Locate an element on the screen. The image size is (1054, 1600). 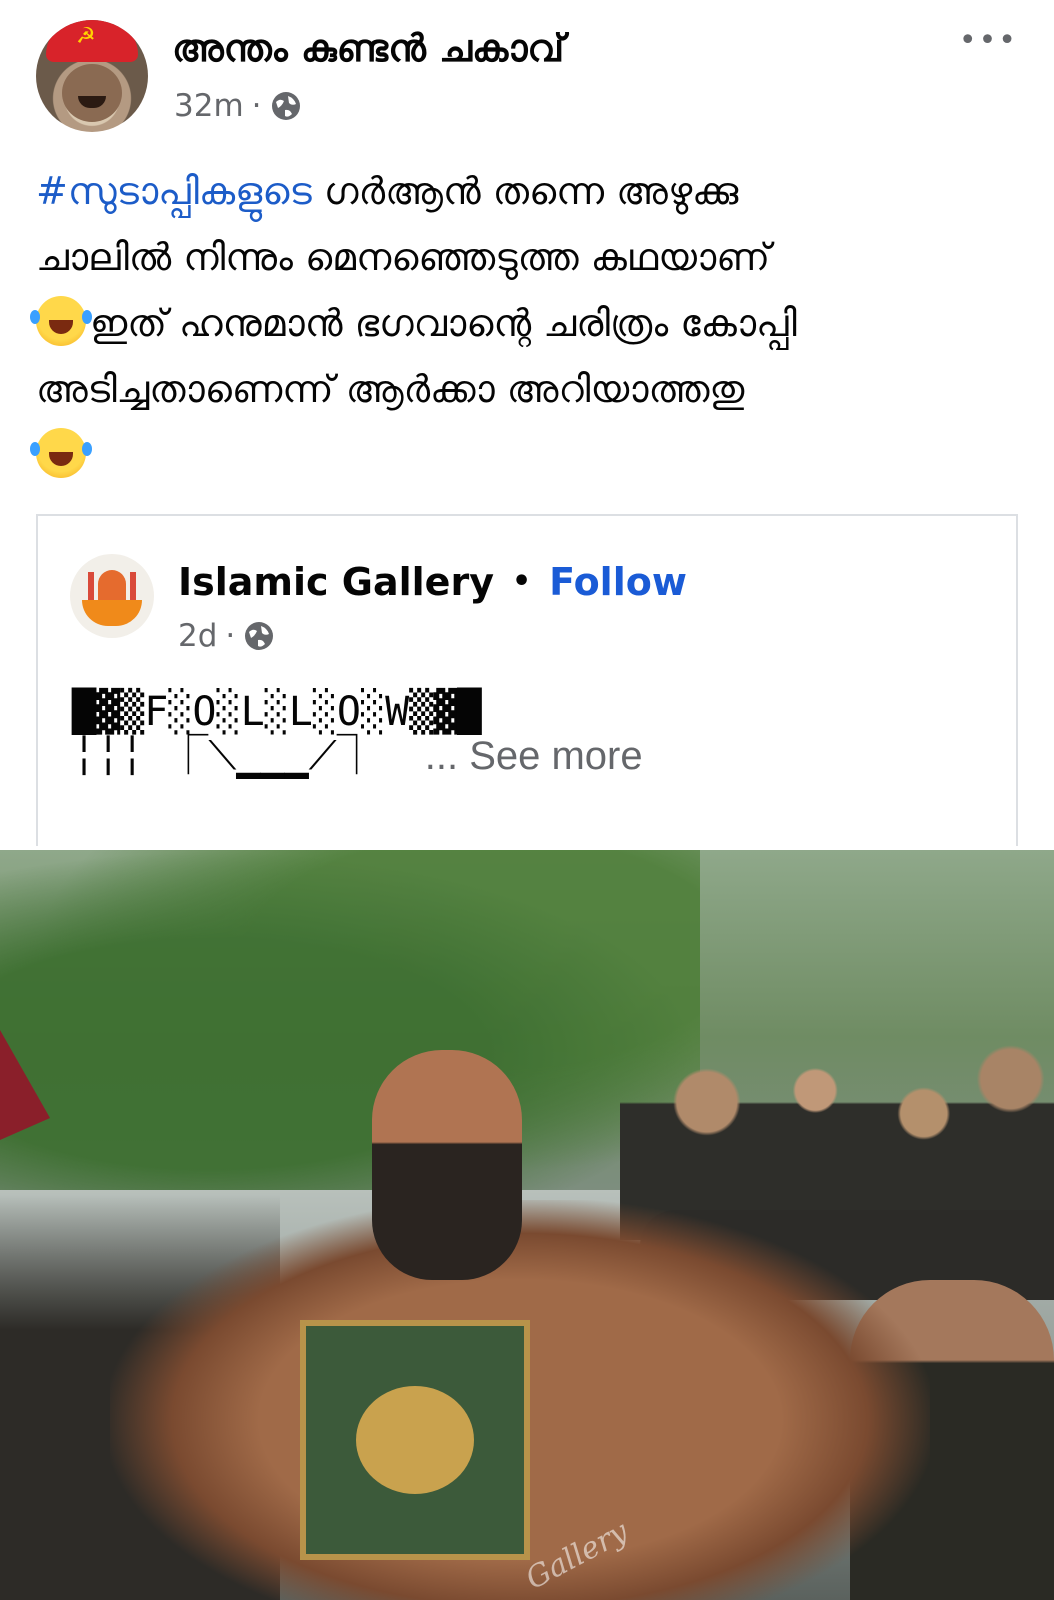
mosque-dome is located at coordinates (112, 586).